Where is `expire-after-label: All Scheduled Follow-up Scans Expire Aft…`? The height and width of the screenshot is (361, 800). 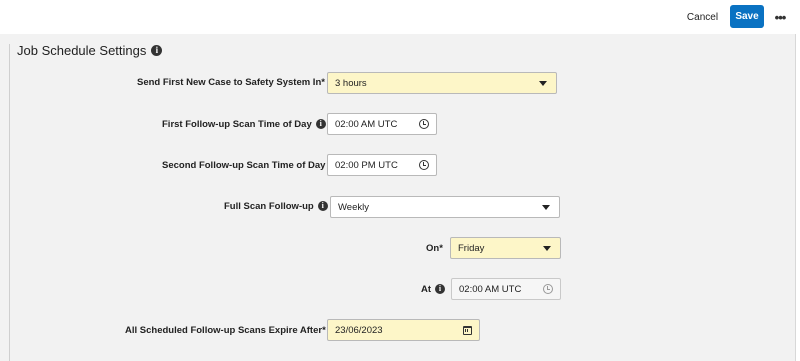
expire-after-label: All Scheduled Follow-up Scans Expire Aft… is located at coordinates (225, 330).